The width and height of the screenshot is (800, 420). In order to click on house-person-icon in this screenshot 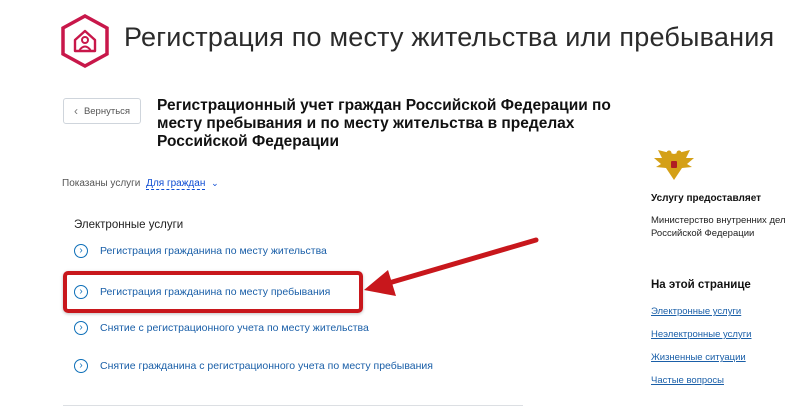, I will do `click(85, 41)`.